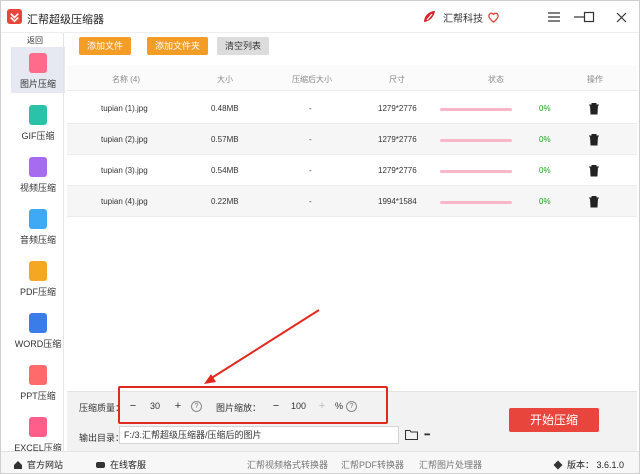 The image size is (640, 474). I want to click on column-header-compressed-size: 压缩后大小, so click(312, 79).